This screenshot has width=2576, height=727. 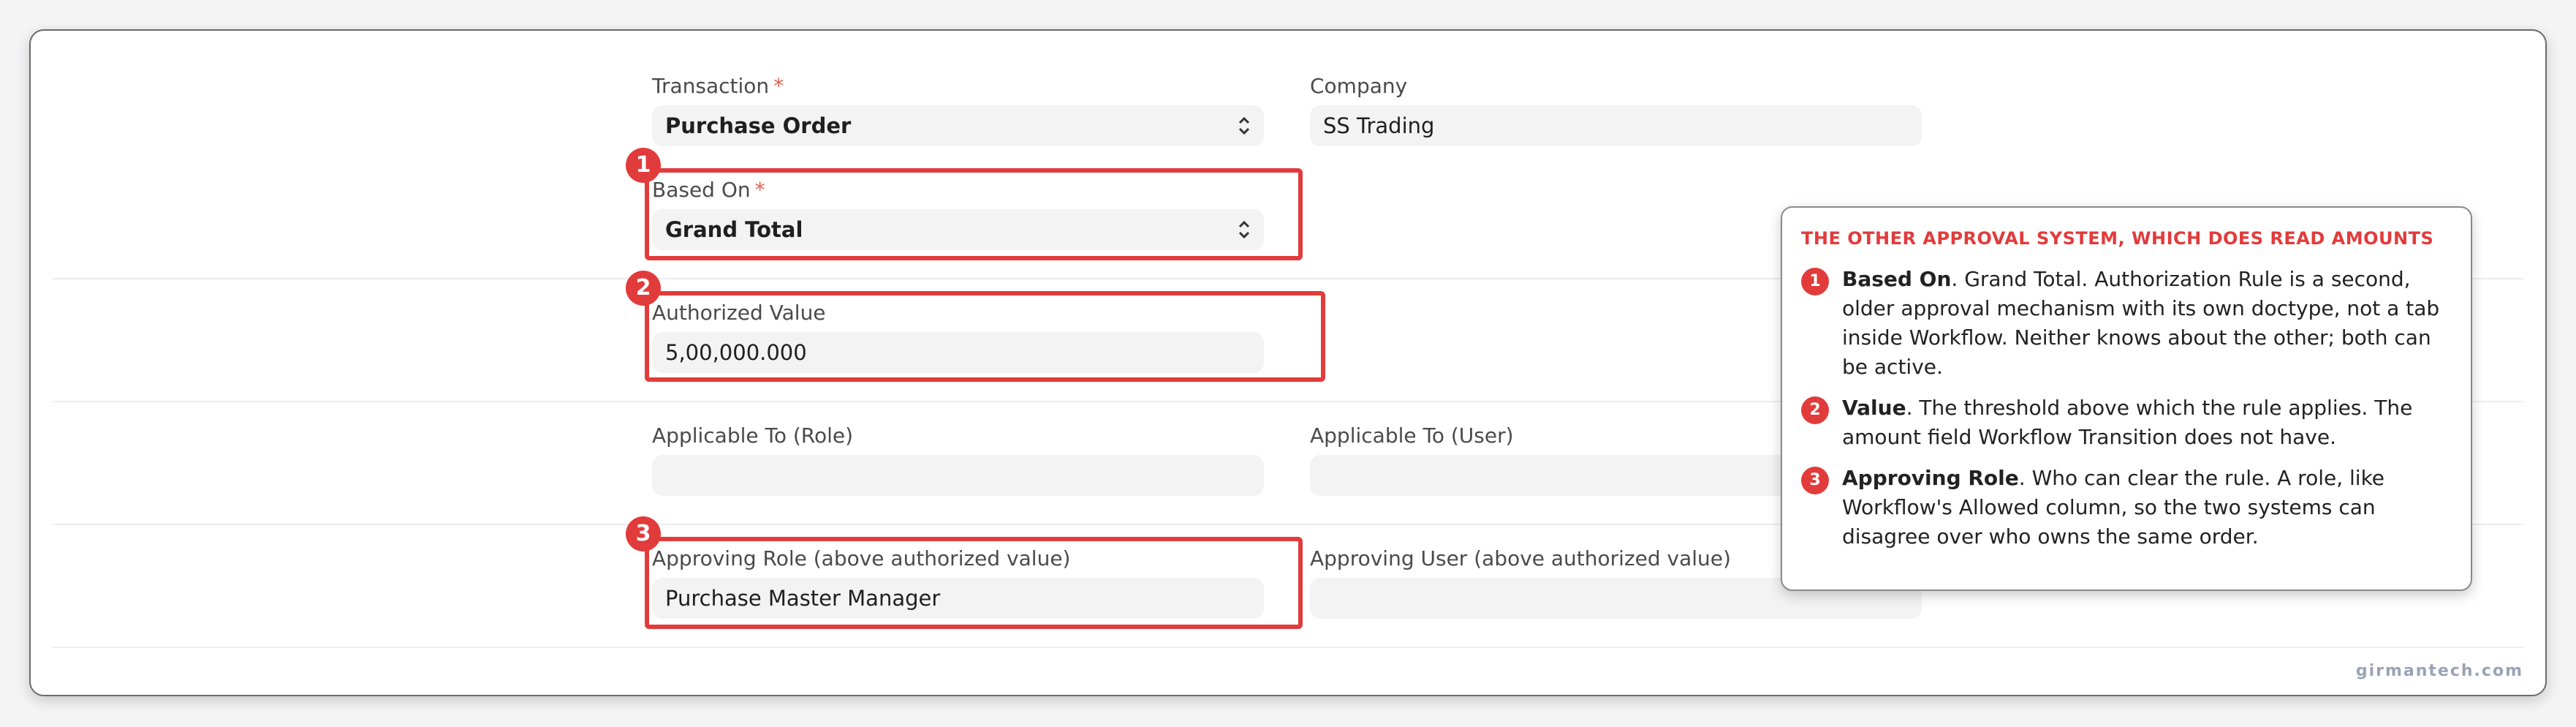 What do you see at coordinates (1244, 125) in the screenshot?
I see `up-down-chevron-icon` at bounding box center [1244, 125].